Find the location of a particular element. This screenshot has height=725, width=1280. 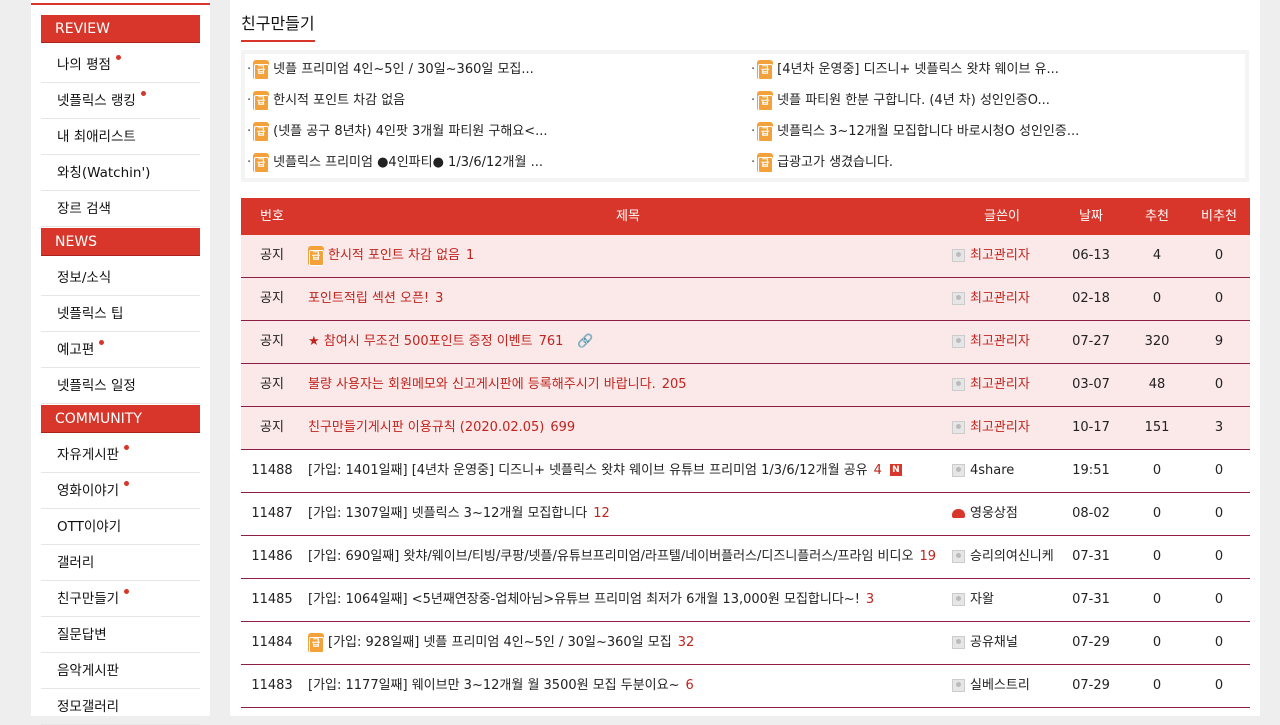

post-title-link: ★ 참여시 무조건 500포인트 증정 이벤트 is located at coordinates (420, 341).